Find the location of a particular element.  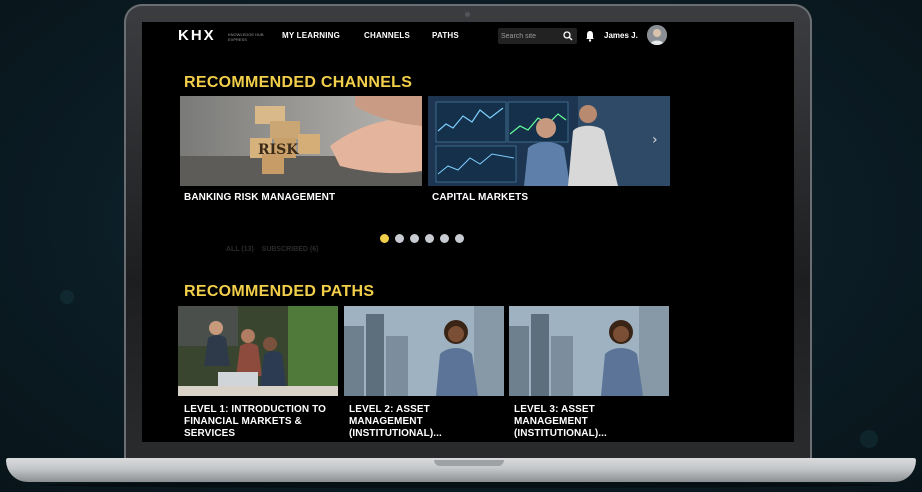

nav-my-learning: MY LEARNING is located at coordinates (311, 35).